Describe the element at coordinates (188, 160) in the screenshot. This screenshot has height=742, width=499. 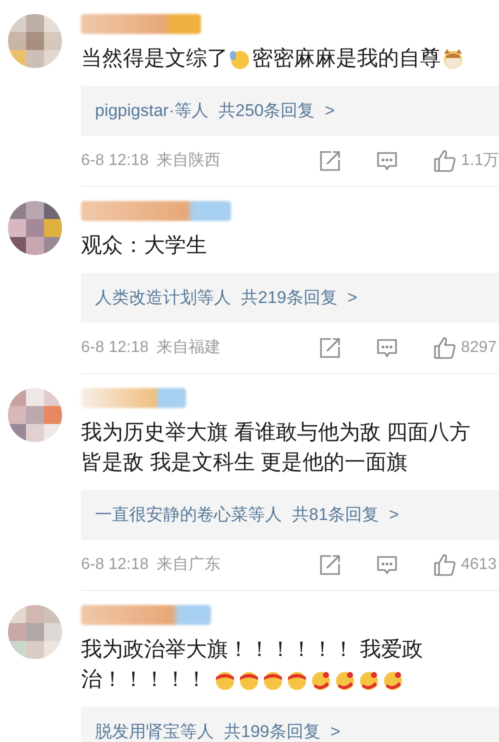
I see `location: 来自陕西` at that location.